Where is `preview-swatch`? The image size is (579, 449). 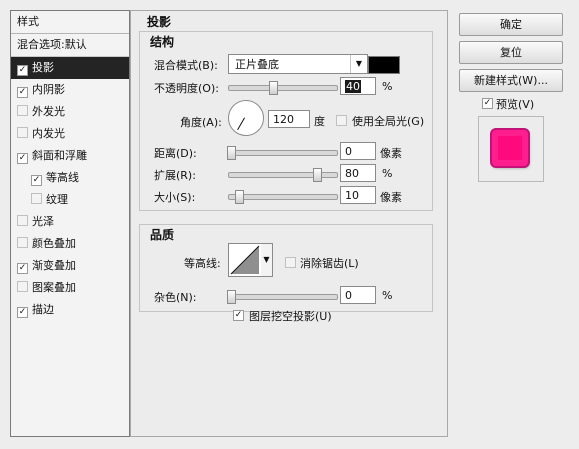 preview-swatch is located at coordinates (510, 148).